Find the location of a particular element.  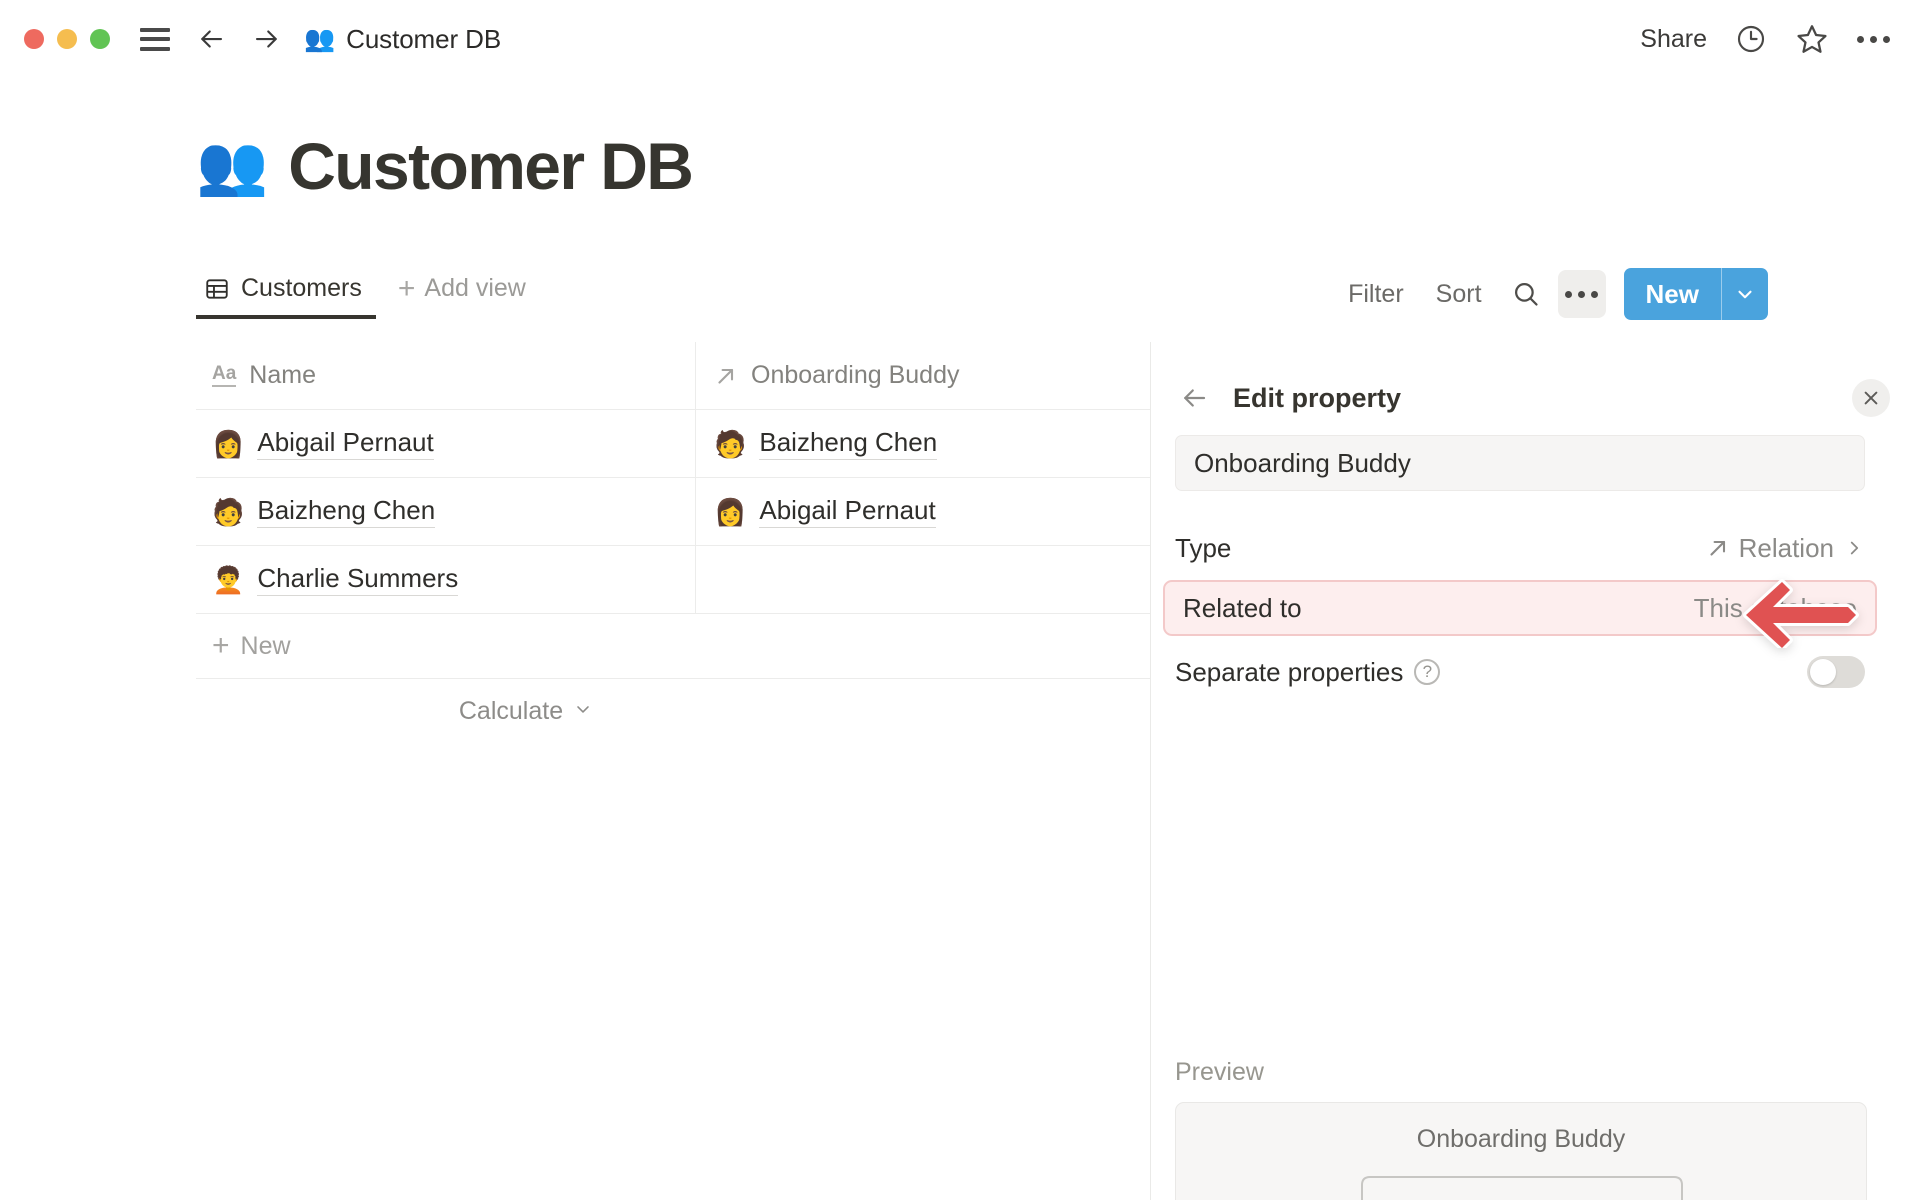

property-type-row: Type Relation is located at coordinates (1520, 548).